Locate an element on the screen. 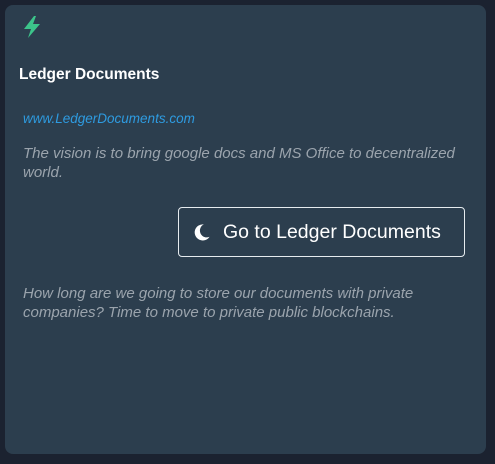  moon-icon is located at coordinates (201, 232).